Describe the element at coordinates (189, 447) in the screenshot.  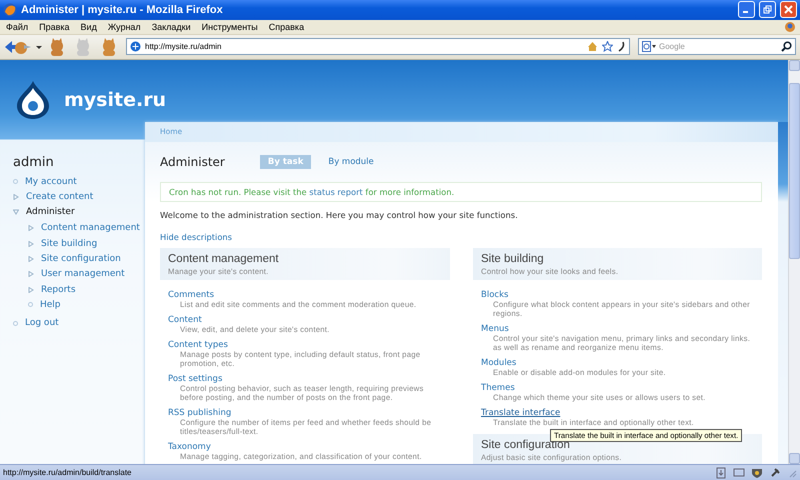
I see `admin-link: Taxonomy` at that location.